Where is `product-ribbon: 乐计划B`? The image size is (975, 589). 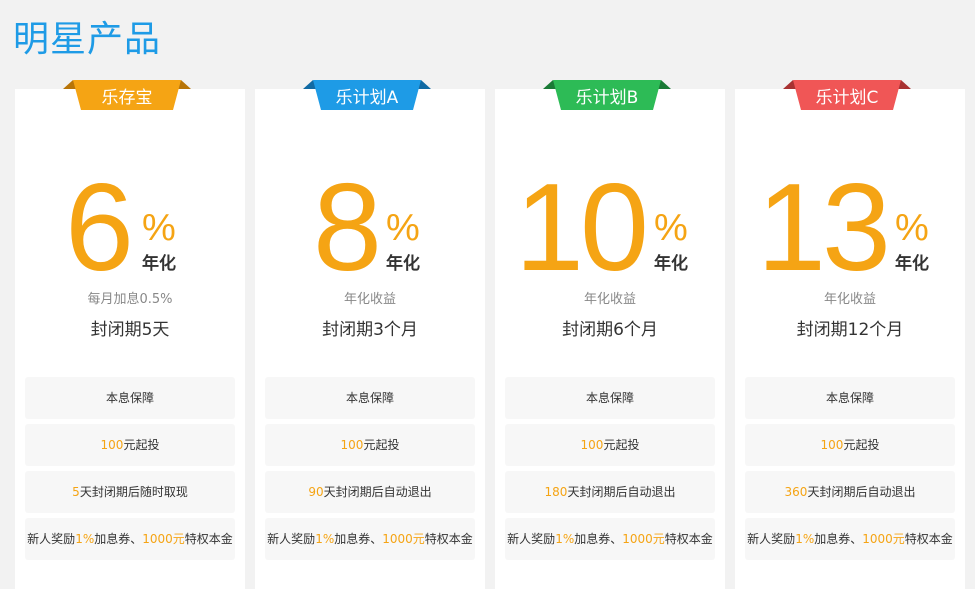 product-ribbon: 乐计划B is located at coordinates (607, 99).